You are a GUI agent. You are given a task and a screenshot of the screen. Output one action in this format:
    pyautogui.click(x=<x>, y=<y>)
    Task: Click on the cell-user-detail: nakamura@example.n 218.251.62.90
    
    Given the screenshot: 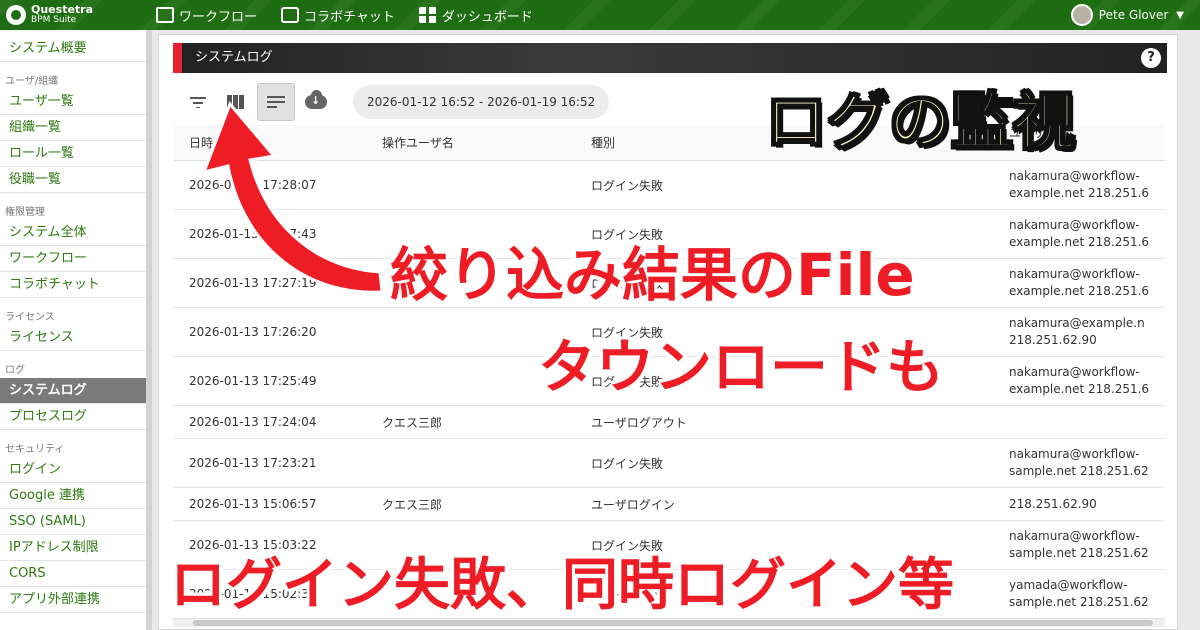 What is the action you would take?
    pyautogui.click(x=1077, y=331)
    